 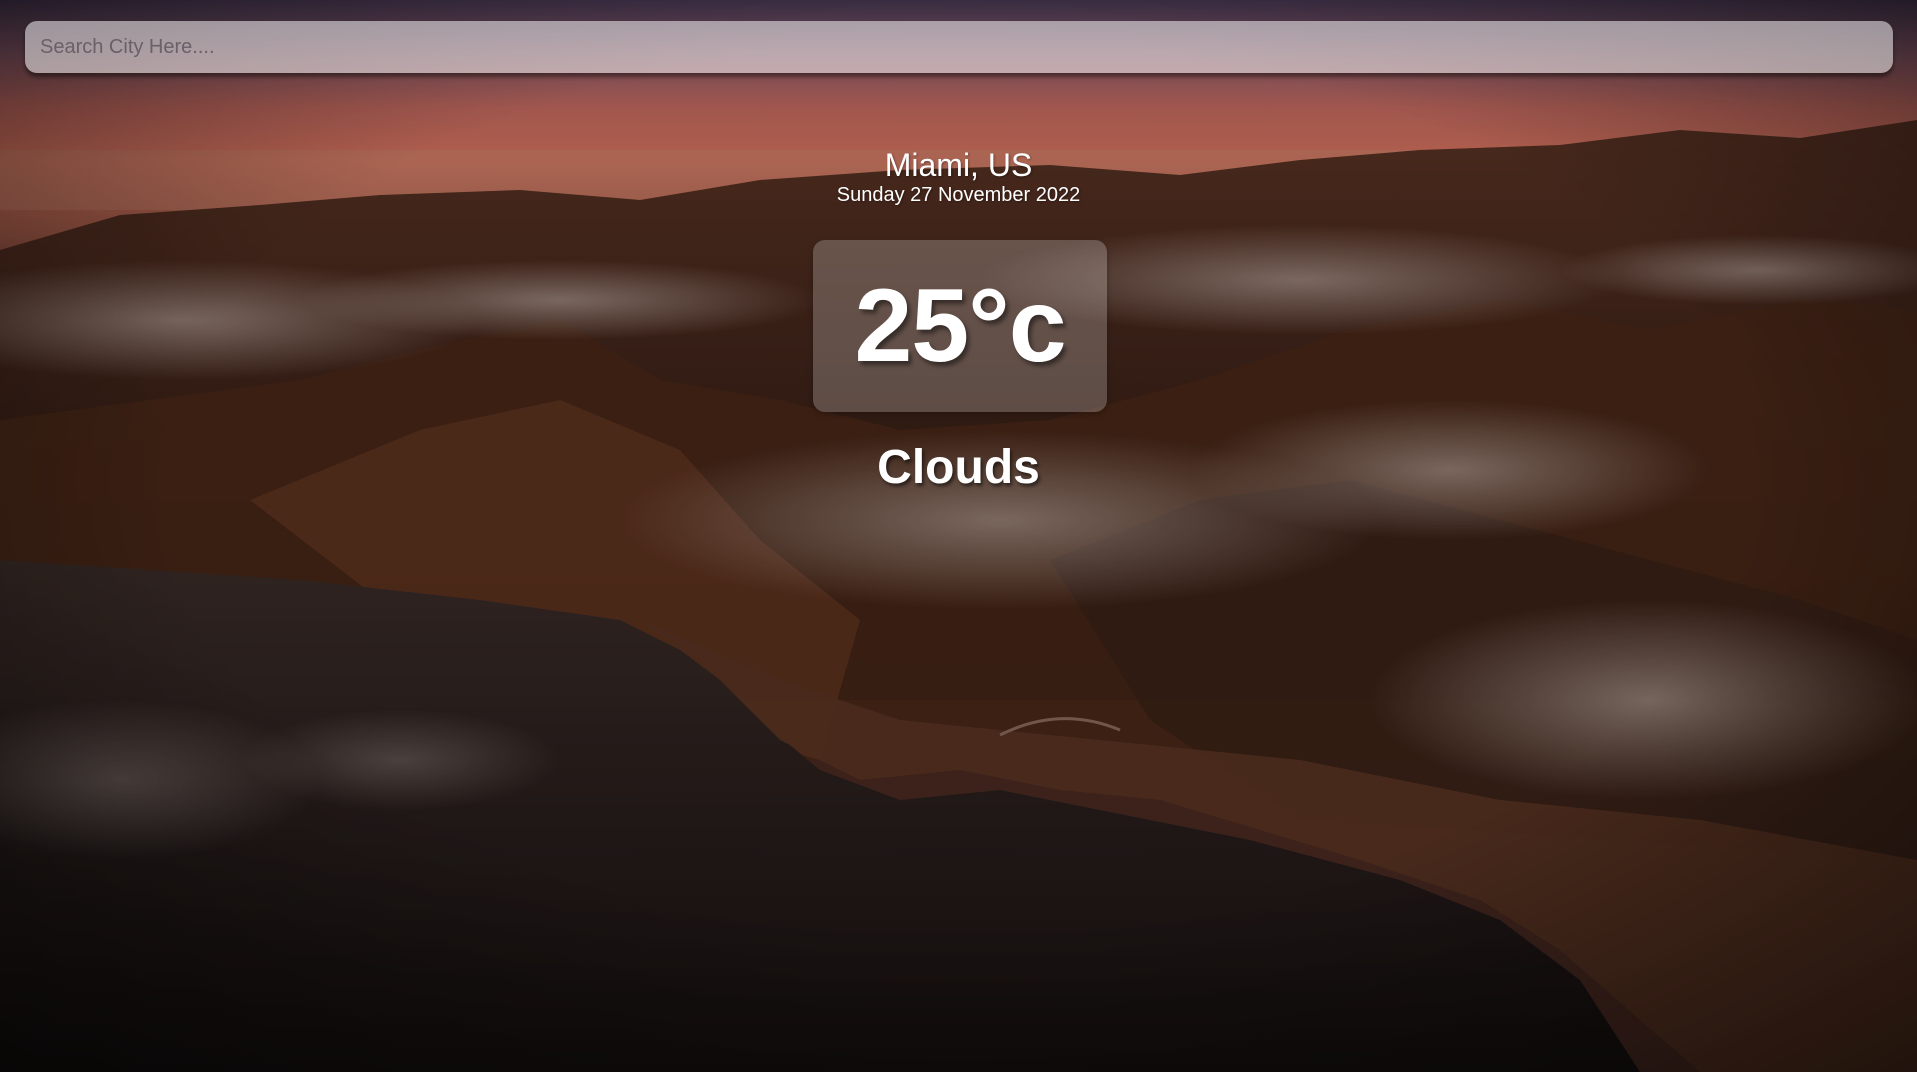 I want to click on location-block: Miami, US Sunday 27 November 2022, so click(x=958, y=176).